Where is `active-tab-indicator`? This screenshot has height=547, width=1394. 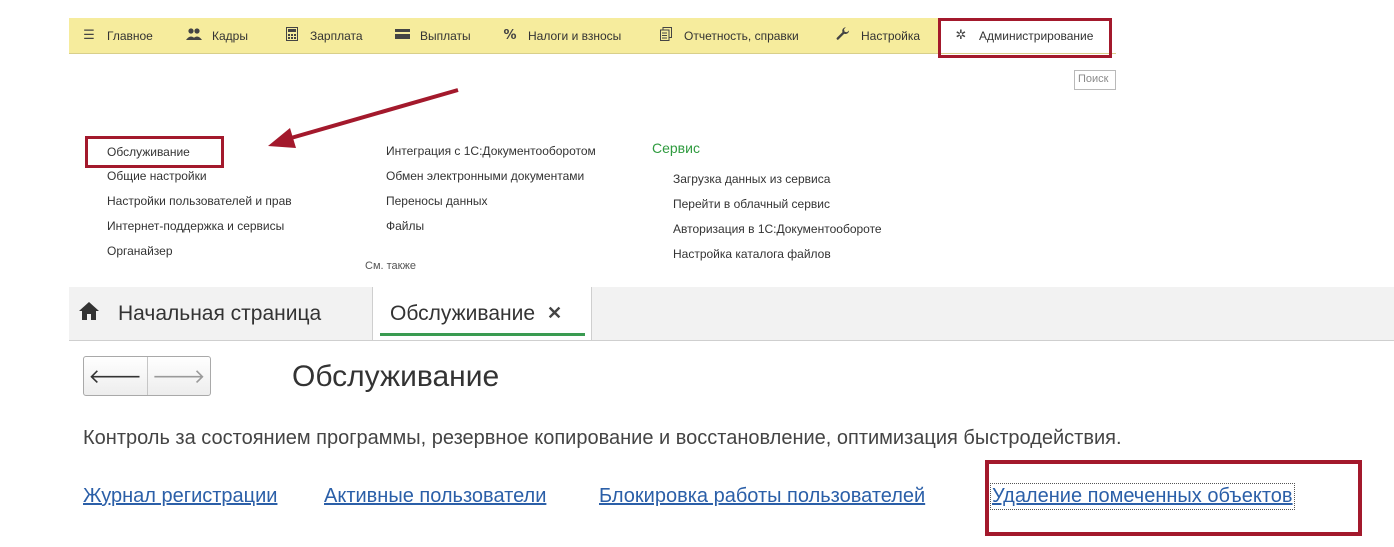 active-tab-indicator is located at coordinates (482, 334).